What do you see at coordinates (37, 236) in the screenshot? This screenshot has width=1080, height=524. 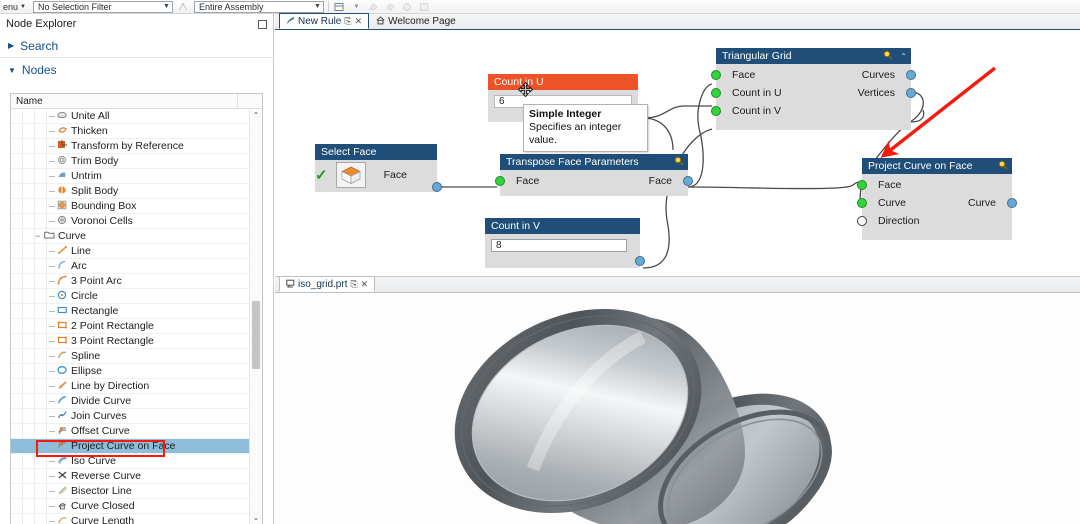 I see `tree-expander-icon: −` at bounding box center [37, 236].